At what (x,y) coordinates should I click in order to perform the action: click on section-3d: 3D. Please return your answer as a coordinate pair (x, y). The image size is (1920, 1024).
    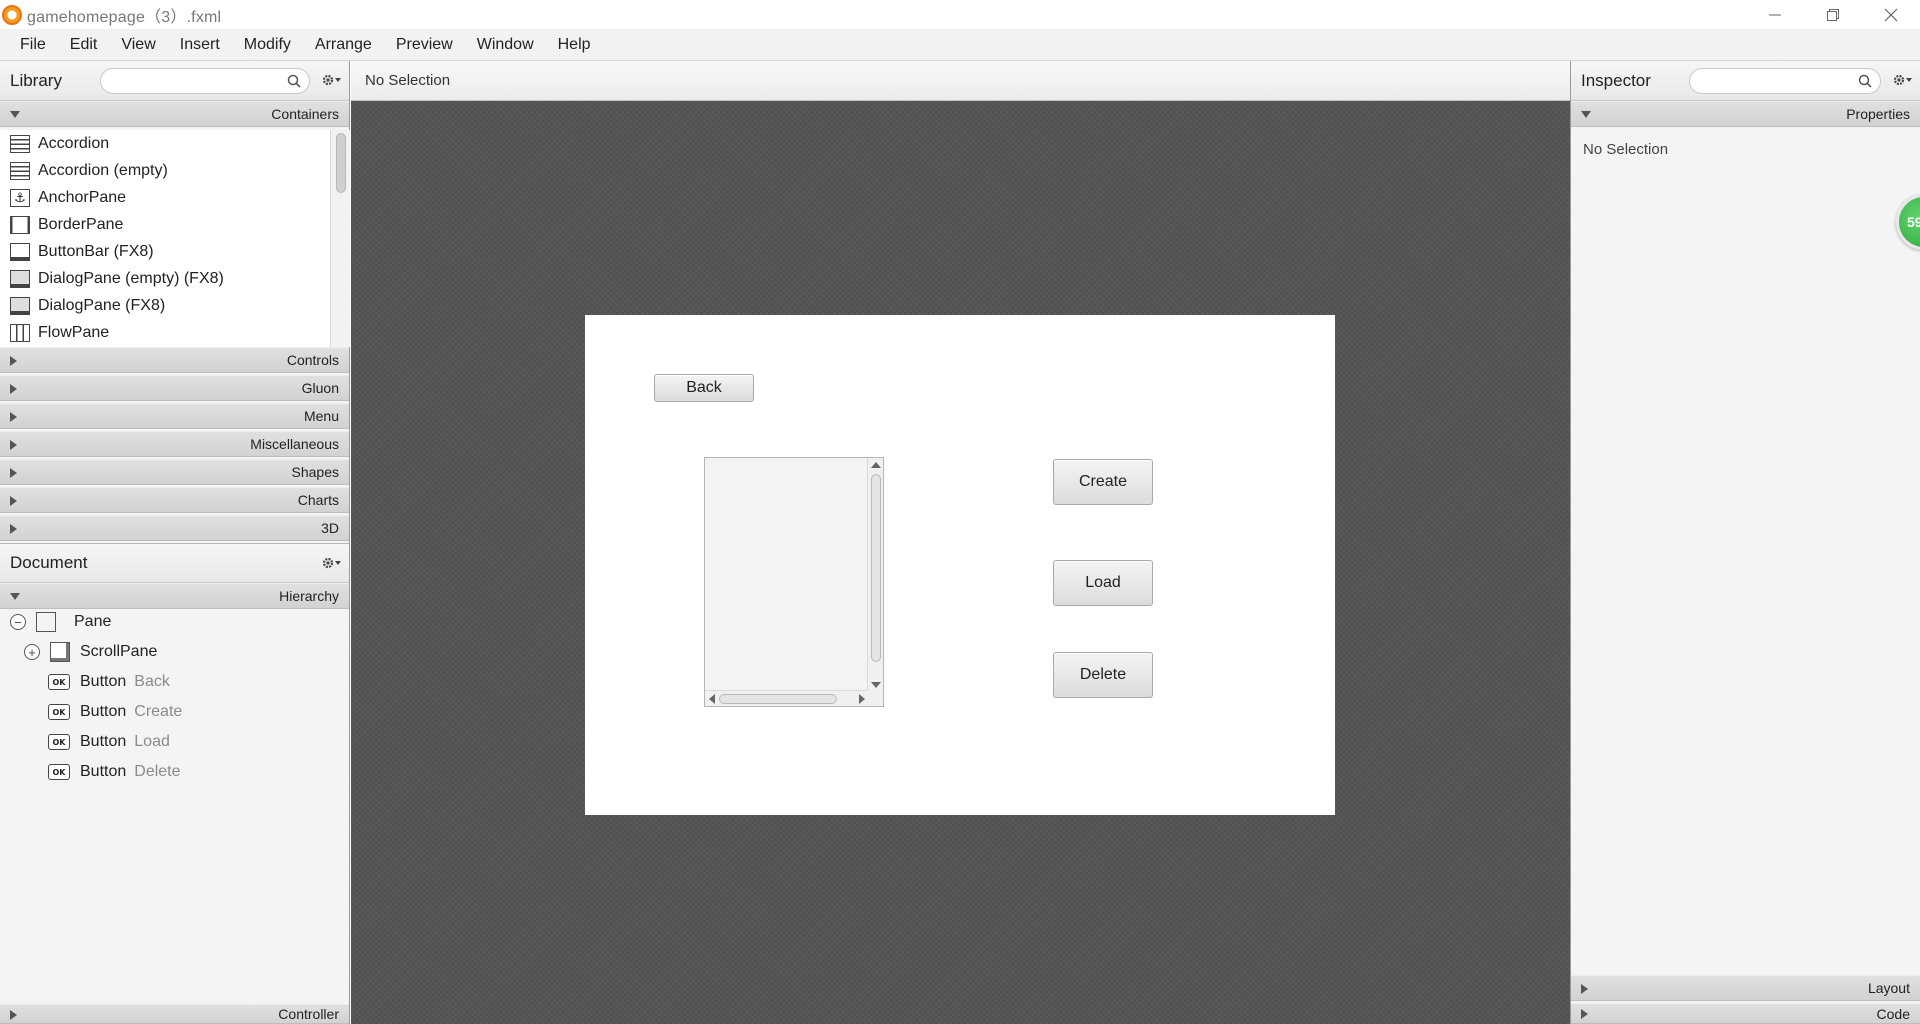
    Looking at the image, I should click on (174, 528).